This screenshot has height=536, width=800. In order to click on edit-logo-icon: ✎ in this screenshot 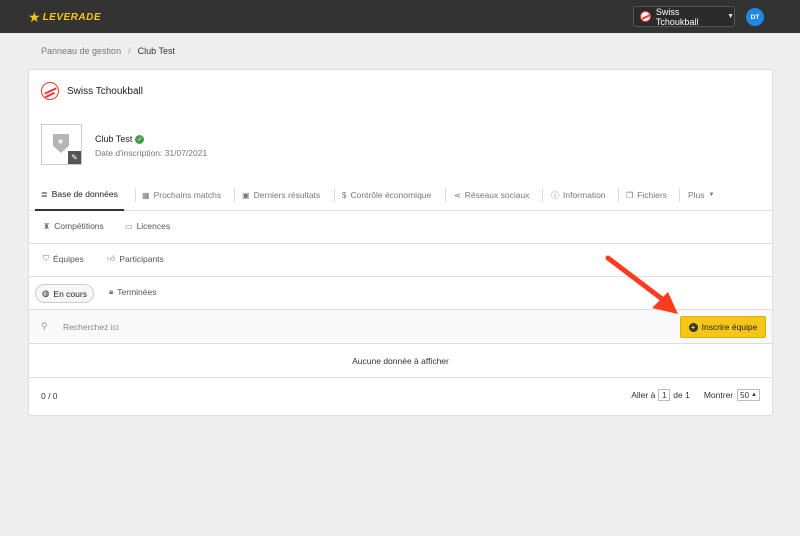, I will do `click(74, 157)`.